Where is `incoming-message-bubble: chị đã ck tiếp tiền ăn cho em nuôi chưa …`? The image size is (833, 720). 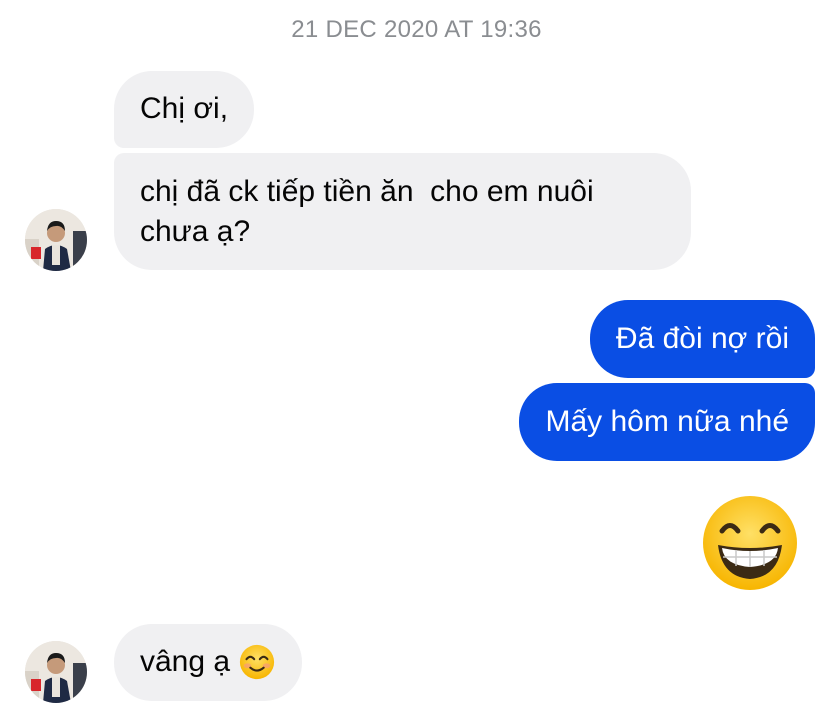
incoming-message-bubble: chị đã ck tiếp tiền ăn cho em nuôi chưa … is located at coordinates (402, 211).